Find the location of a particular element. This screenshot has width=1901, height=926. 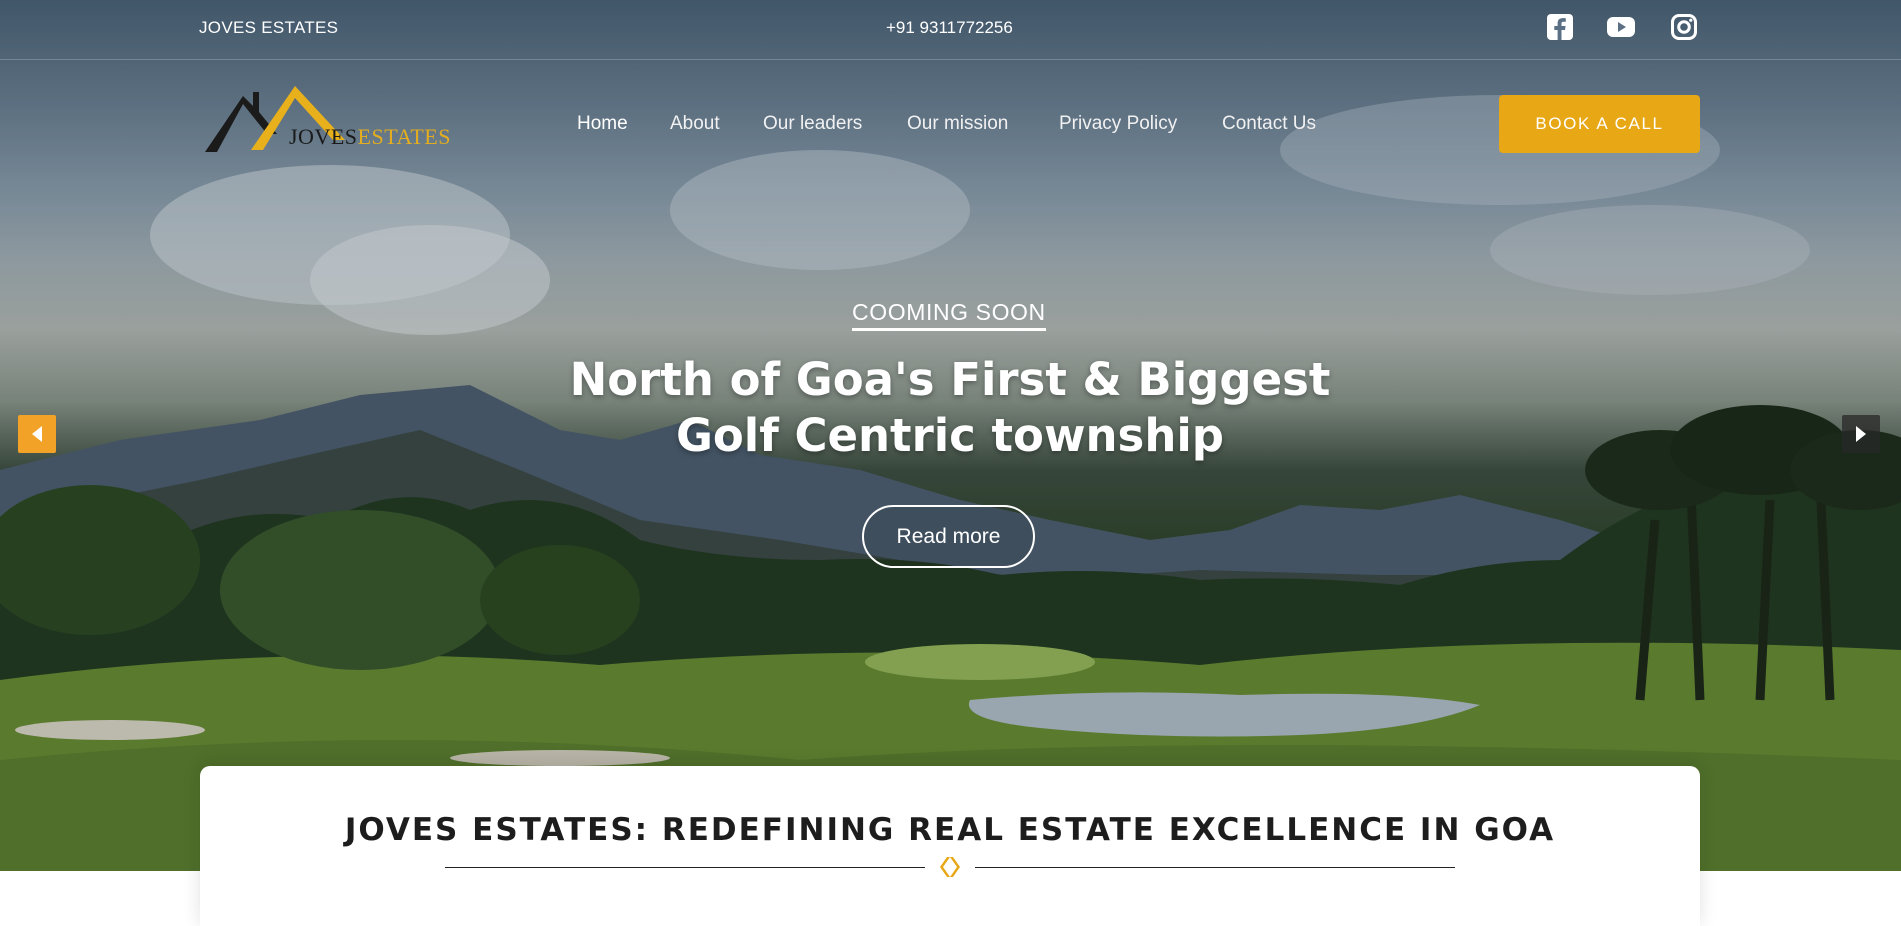

nav-item-about: About is located at coordinates (695, 124).